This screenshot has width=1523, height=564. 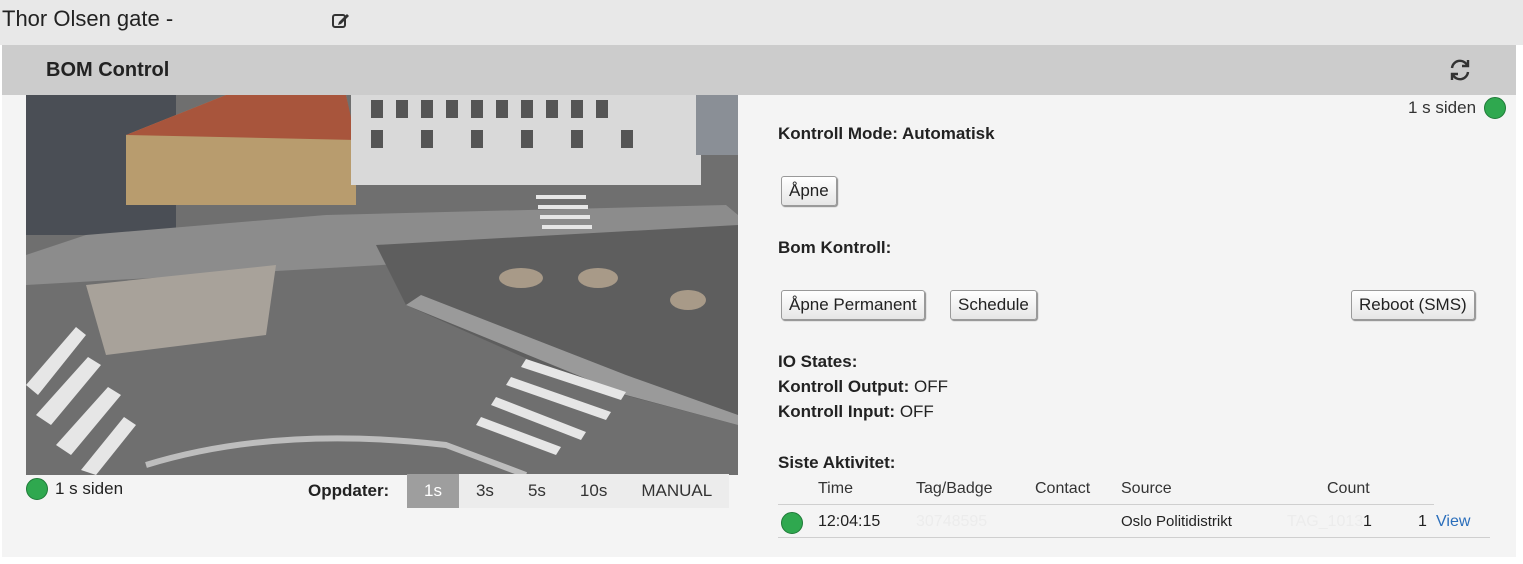 What do you see at coordinates (837, 462) in the screenshot?
I see `activity-title: Siste Aktivitet:` at bounding box center [837, 462].